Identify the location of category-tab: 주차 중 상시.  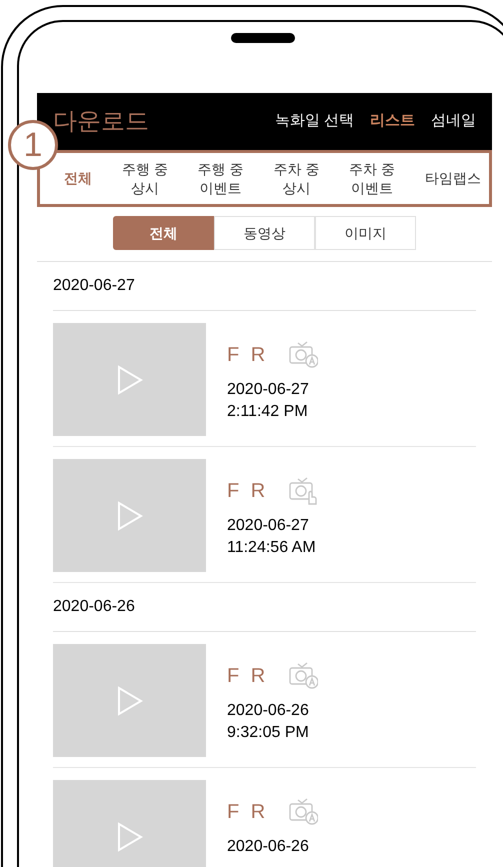
(296, 179).